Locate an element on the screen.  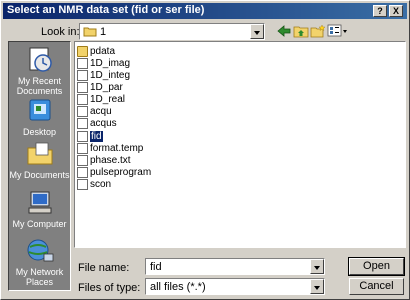
list-item: 1D_real is located at coordinates (101, 100).